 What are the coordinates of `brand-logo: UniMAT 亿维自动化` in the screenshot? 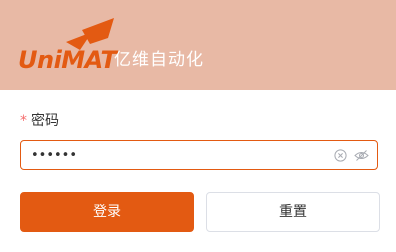 It's located at (118, 46).